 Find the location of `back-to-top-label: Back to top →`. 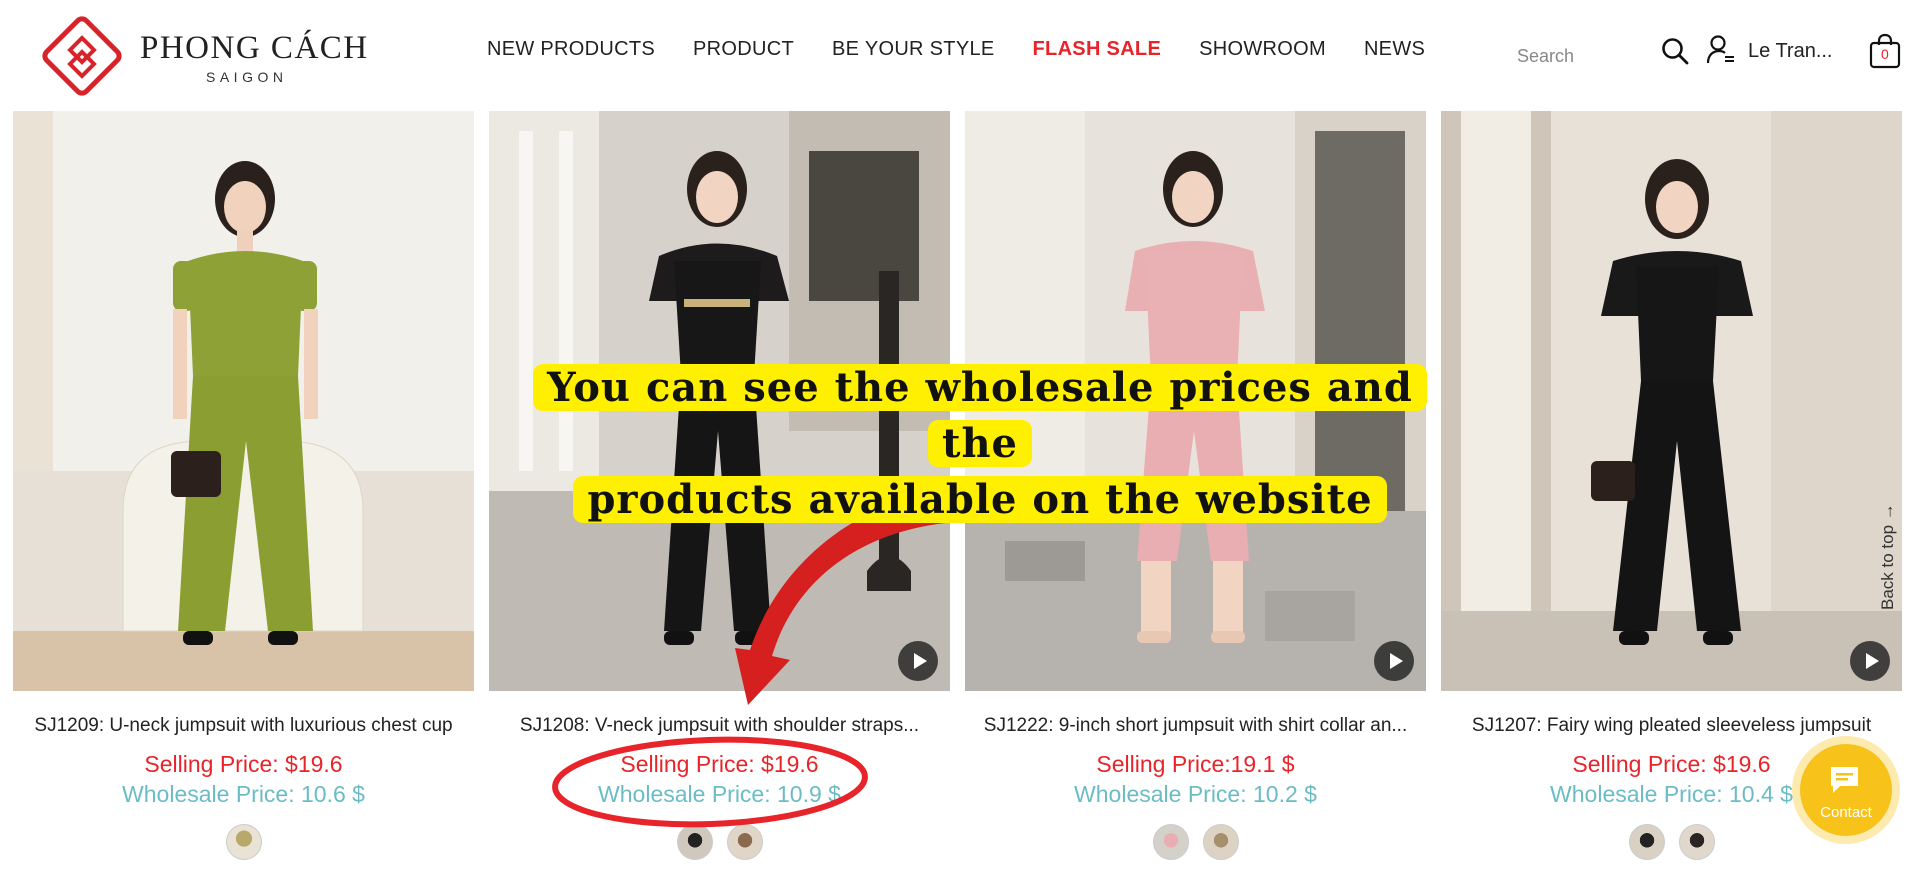

back-to-top-label: Back to top → is located at coordinates (1887, 556).